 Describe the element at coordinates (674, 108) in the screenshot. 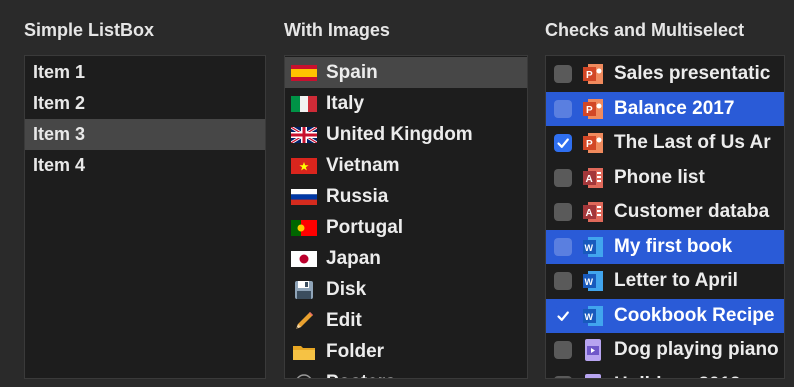

I see `list-item-label: Balance 2017` at that location.